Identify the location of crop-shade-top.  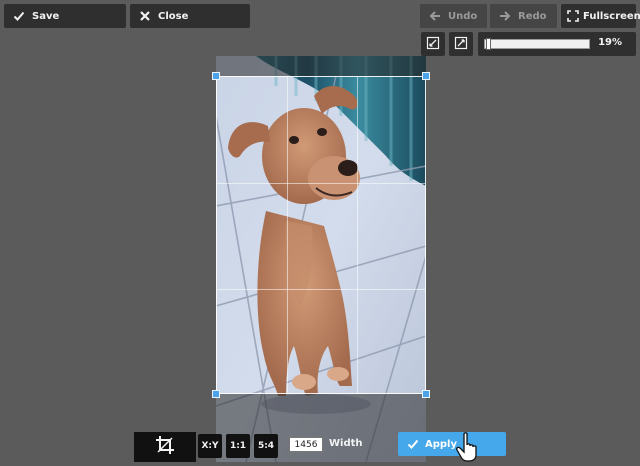
(321, 66).